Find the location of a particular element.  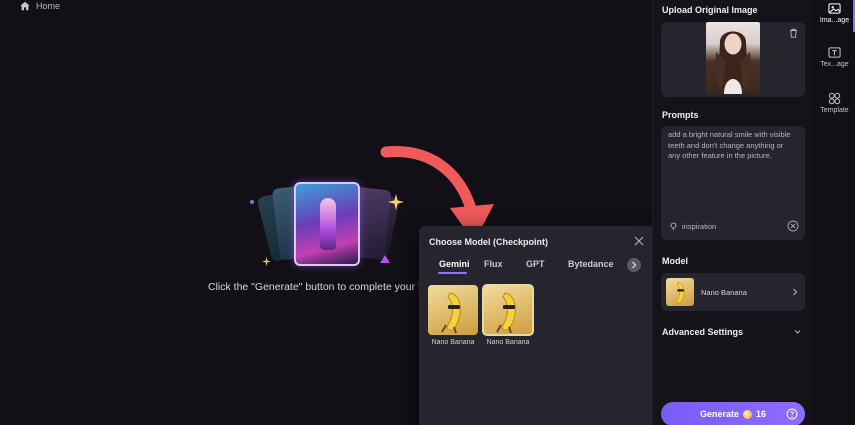

uploaded-image-preview is located at coordinates (733, 58).